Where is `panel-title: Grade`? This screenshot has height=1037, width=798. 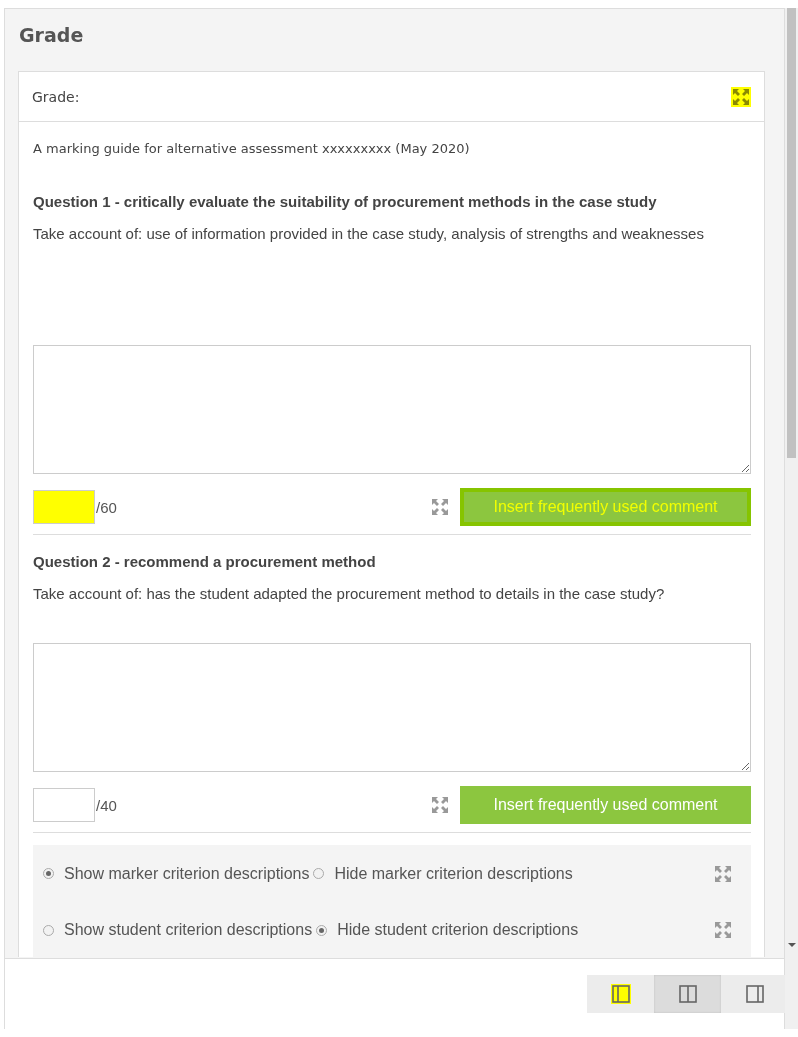
panel-title: Grade is located at coordinates (52, 35).